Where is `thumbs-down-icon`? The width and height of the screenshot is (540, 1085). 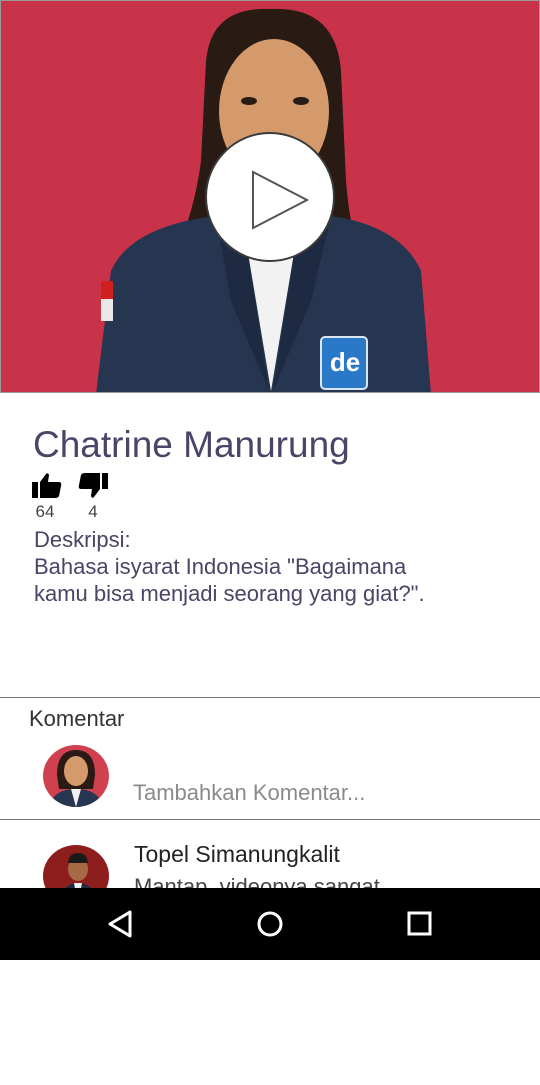
thumbs-down-icon is located at coordinates (93, 485).